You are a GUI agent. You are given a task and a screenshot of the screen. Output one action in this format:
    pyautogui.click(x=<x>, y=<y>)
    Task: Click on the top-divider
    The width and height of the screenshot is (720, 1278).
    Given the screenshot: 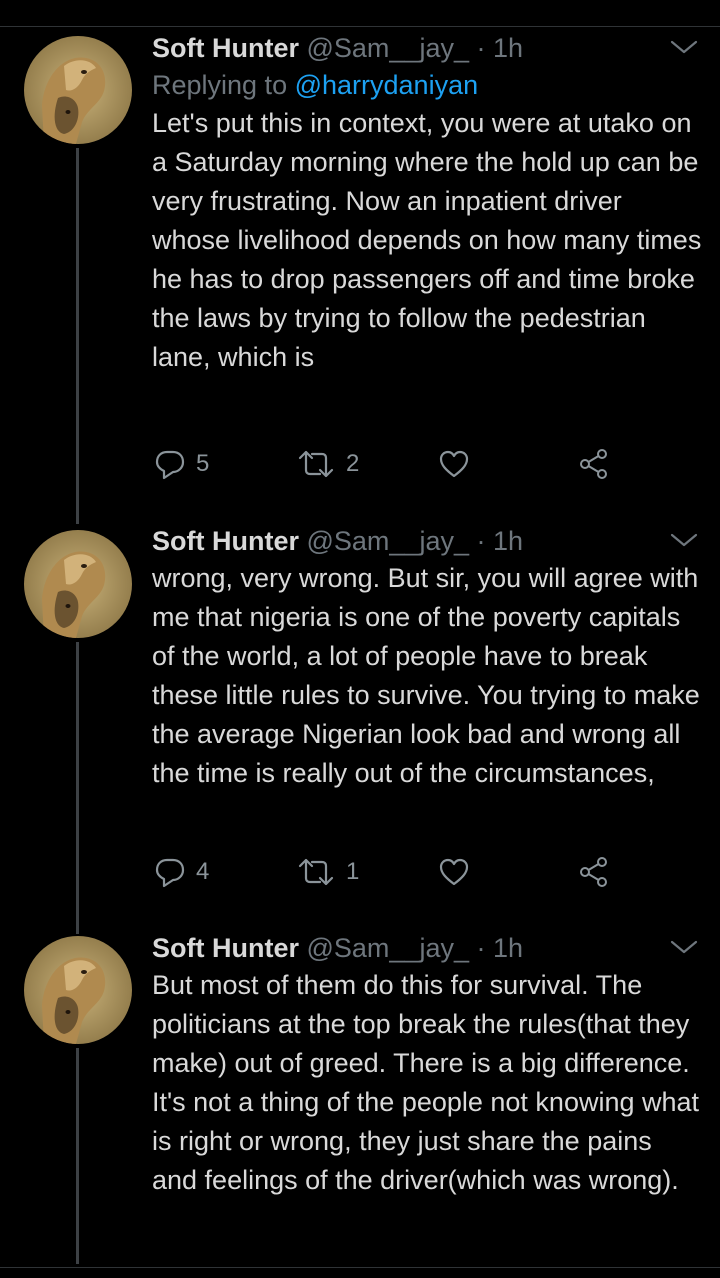 What is the action you would take?
    pyautogui.click(x=360, y=26)
    